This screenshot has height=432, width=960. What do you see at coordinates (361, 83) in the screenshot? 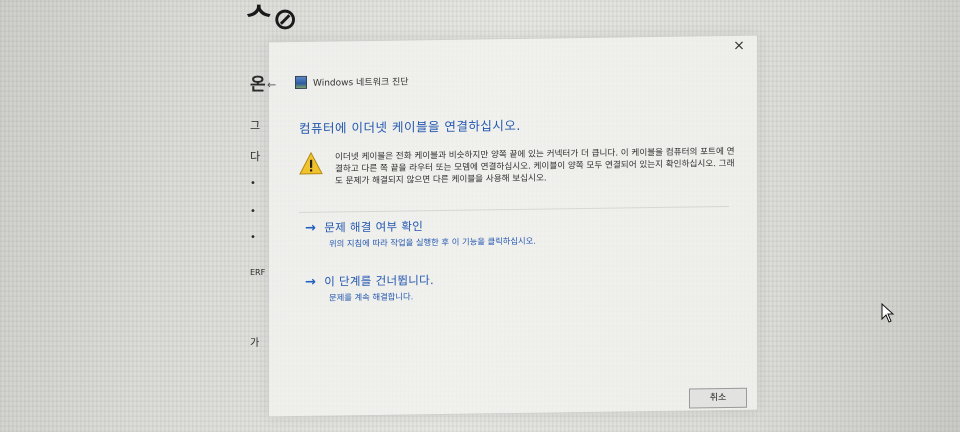
I see `dialog-app-title: Windows 네트워크 진단` at bounding box center [361, 83].